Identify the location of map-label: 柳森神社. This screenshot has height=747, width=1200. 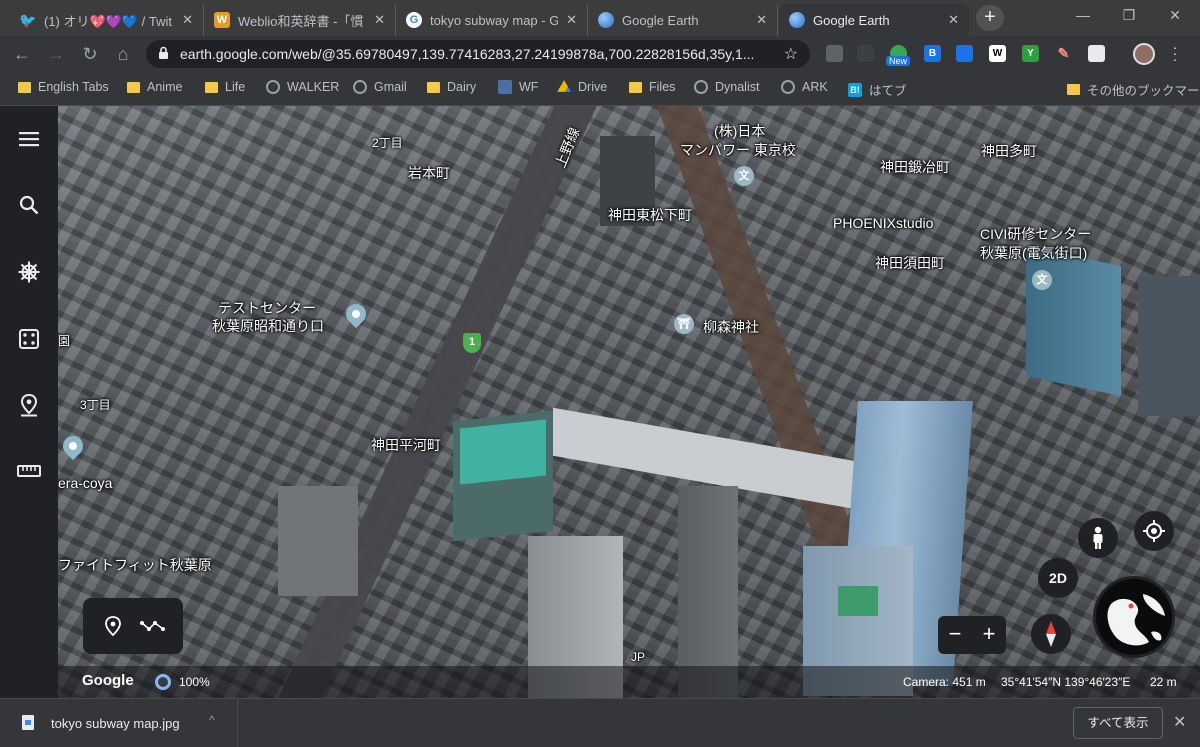
(731, 327).